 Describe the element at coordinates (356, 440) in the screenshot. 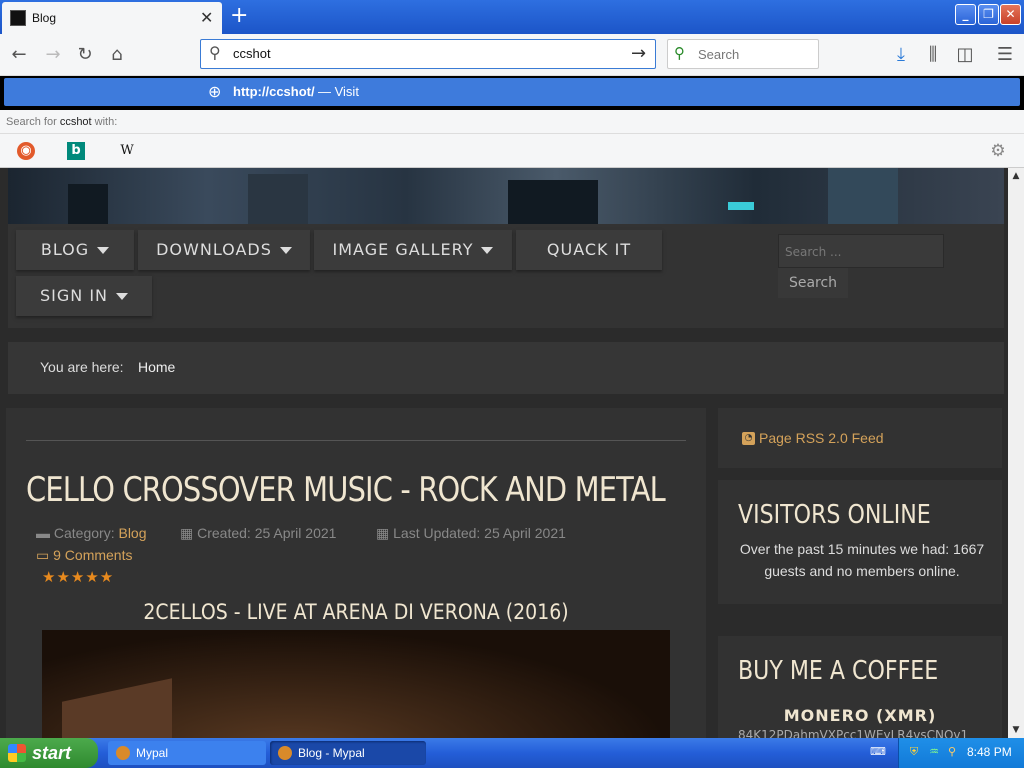

I see `divider` at that location.